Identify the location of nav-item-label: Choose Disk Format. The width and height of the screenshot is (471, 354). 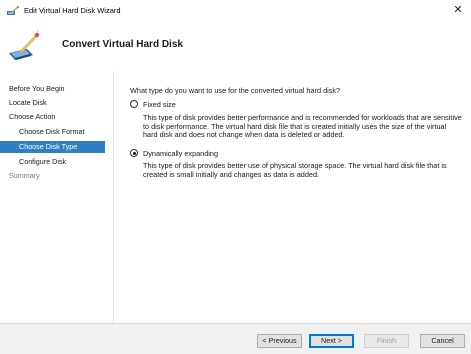
(52, 131).